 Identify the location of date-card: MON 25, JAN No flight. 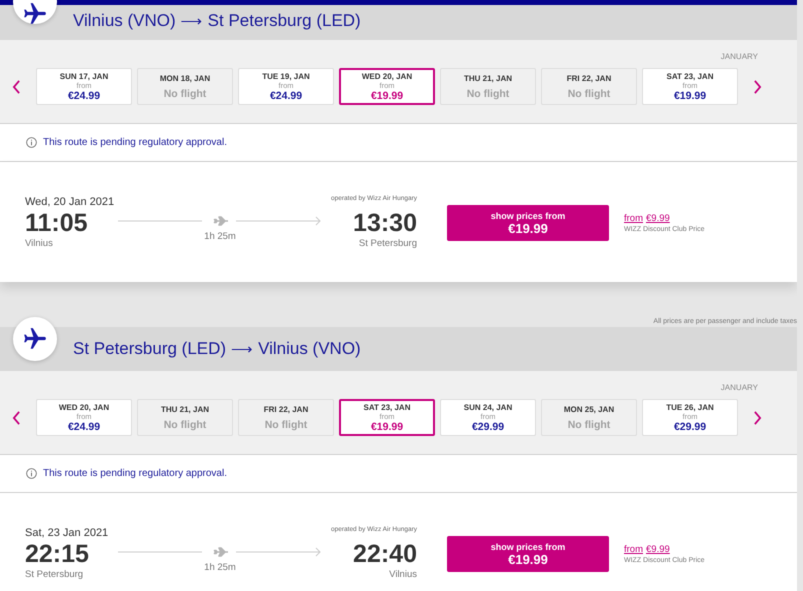
(589, 417).